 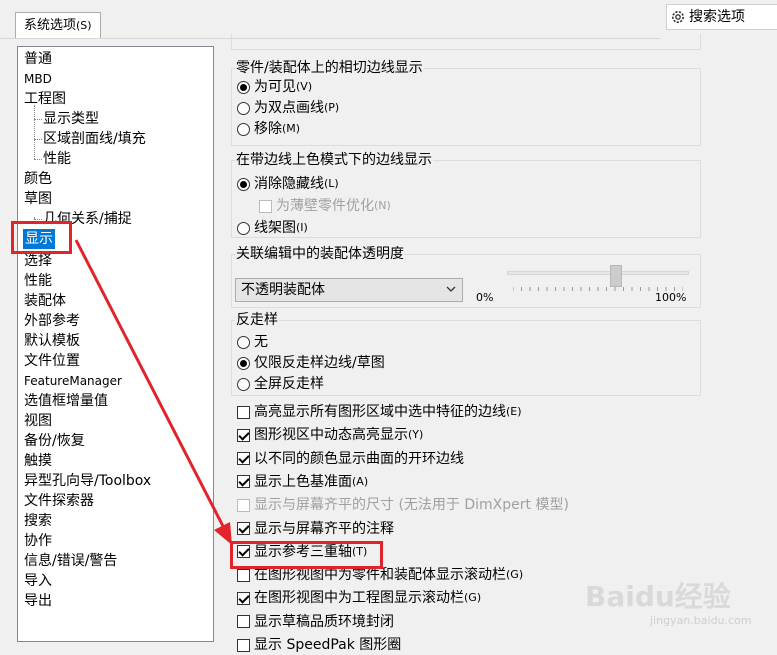 I want to click on annotation-arrow, so click(x=153, y=392).